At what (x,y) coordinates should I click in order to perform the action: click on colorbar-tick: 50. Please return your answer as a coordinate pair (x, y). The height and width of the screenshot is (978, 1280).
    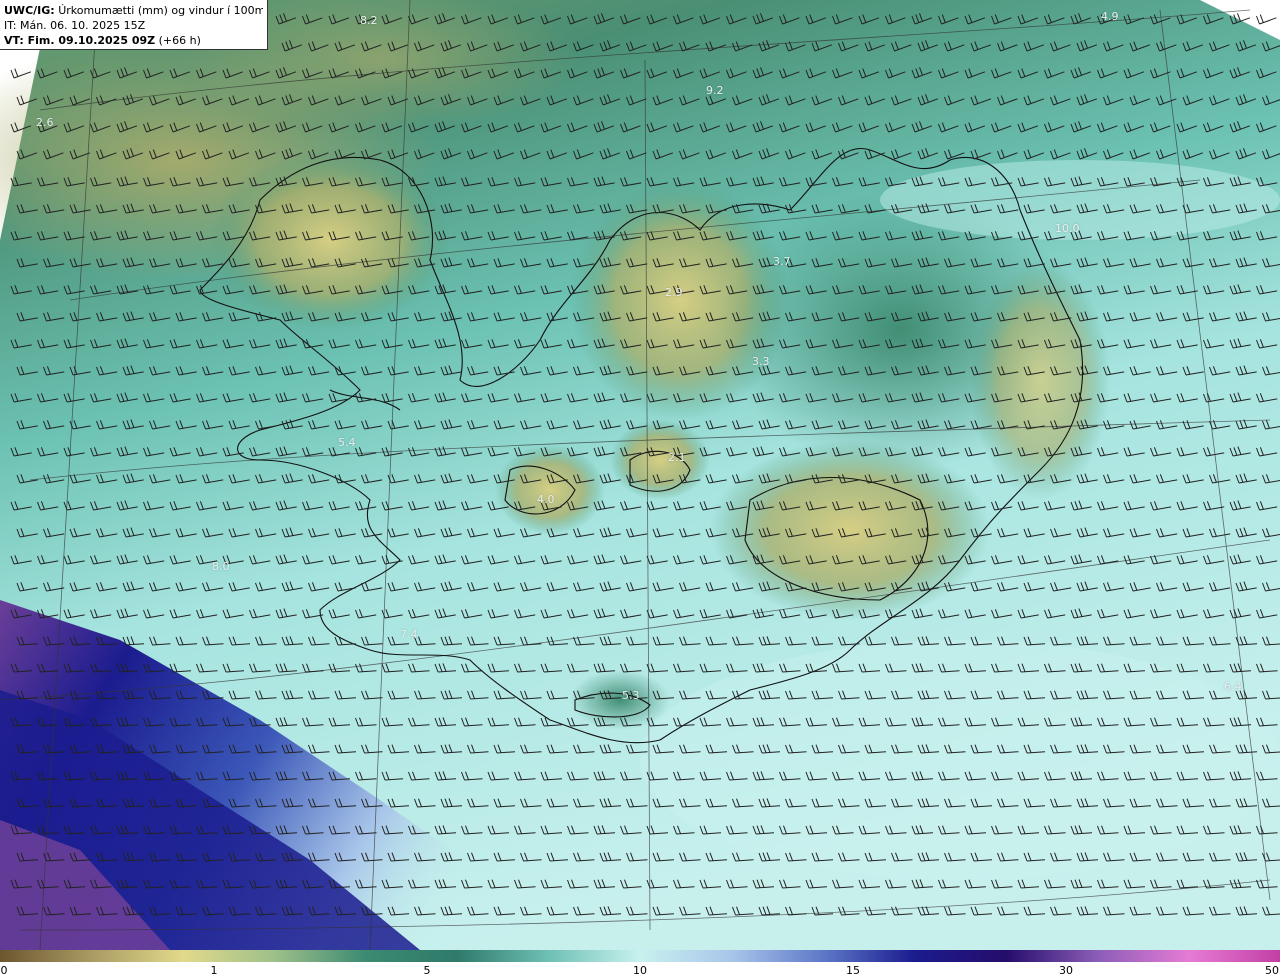
    Looking at the image, I should click on (1272, 970).